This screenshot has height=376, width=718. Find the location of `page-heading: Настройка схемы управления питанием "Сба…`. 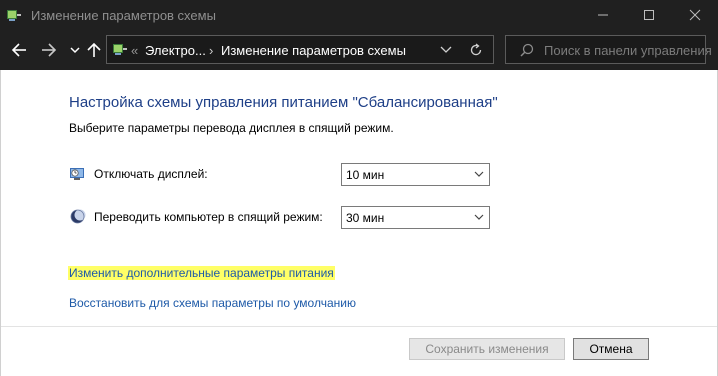

page-heading: Настройка схемы управления питанием "Сба… is located at coordinates (283, 102).